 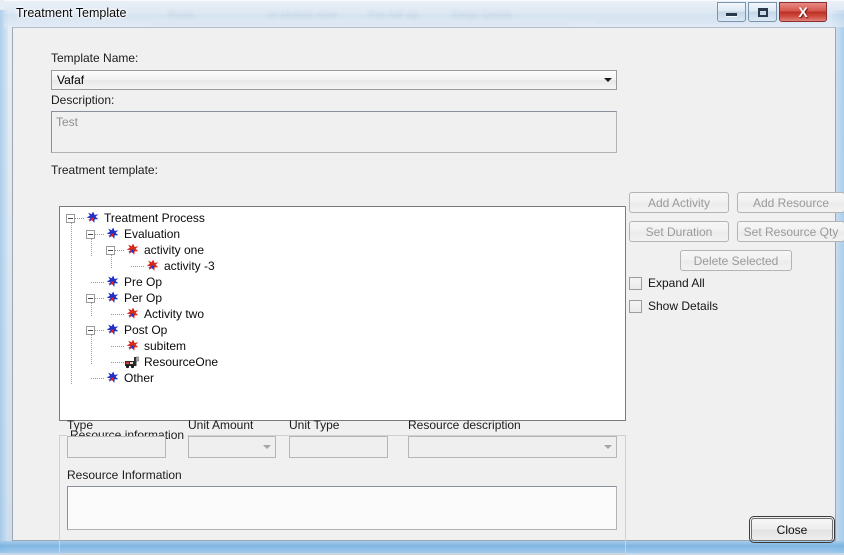 I want to click on maximize-button, so click(x=762, y=12).